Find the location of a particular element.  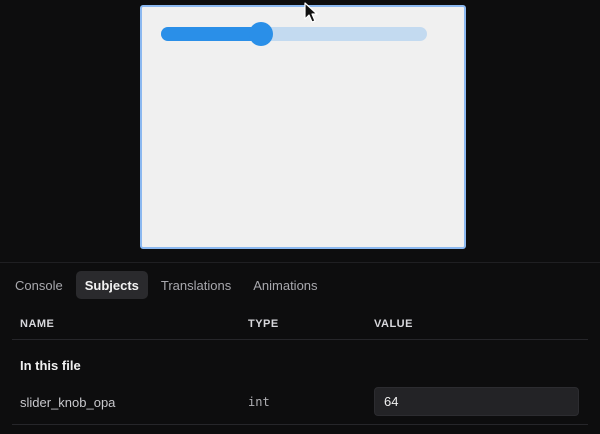

subject-type: int is located at coordinates (259, 402).